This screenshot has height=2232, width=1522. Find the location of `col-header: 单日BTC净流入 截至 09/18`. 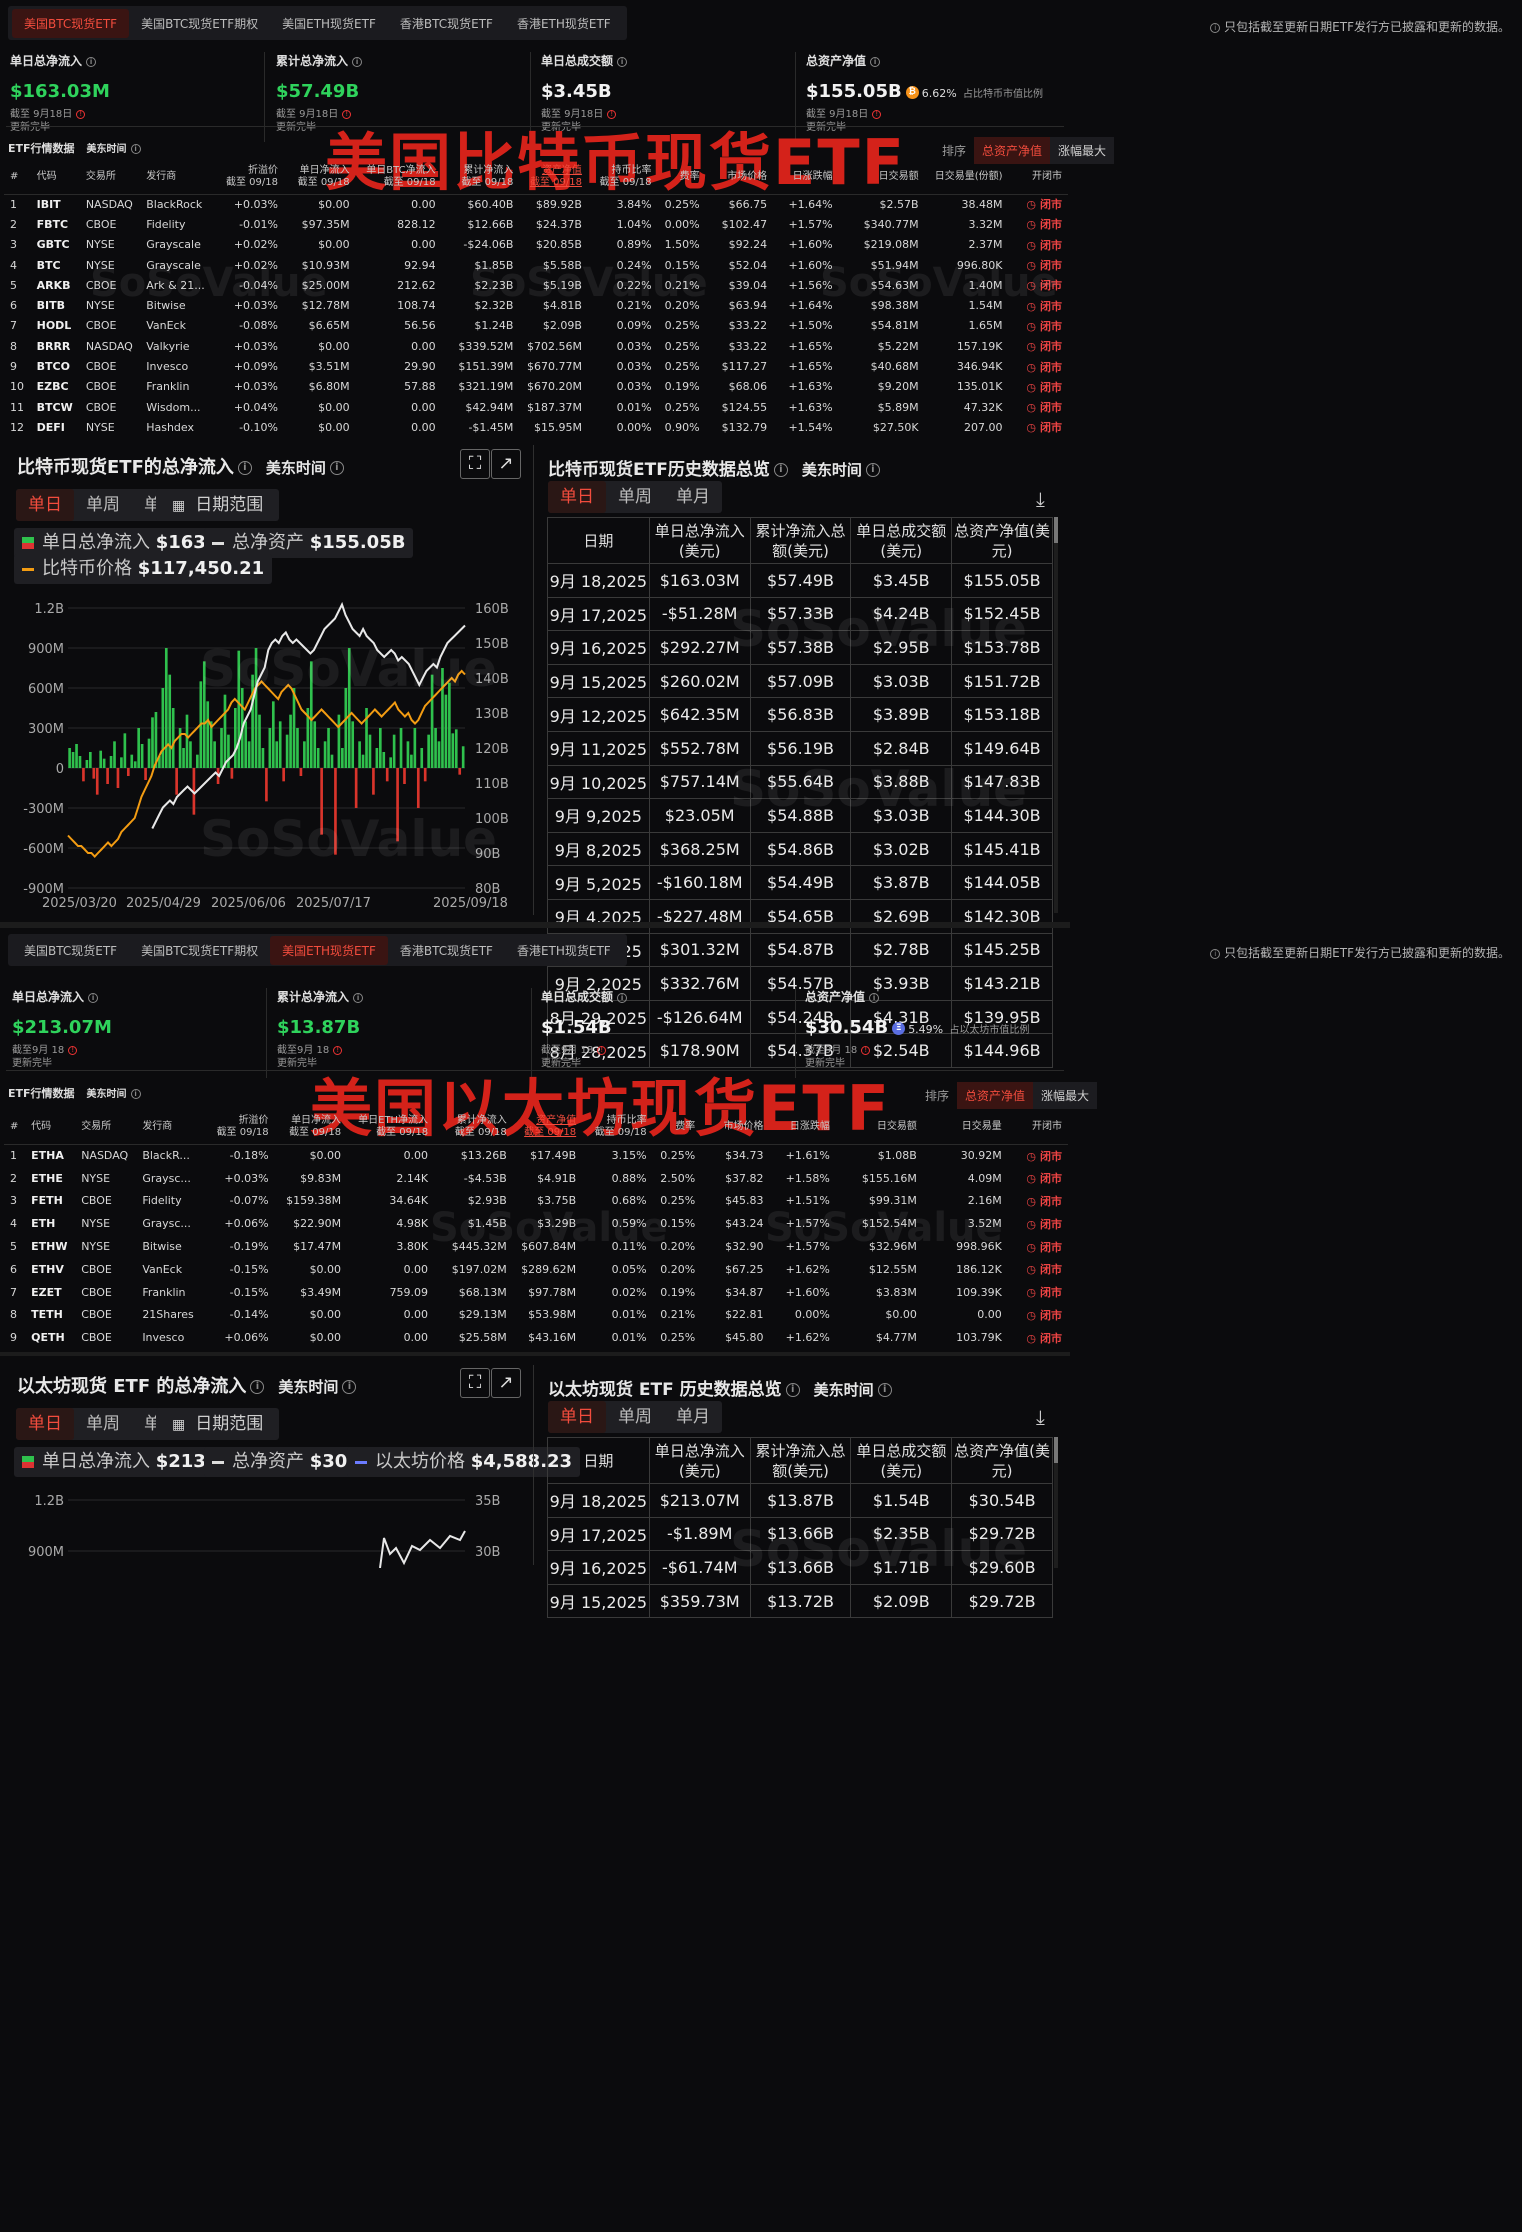

col-header: 单日BTC净流入 截至 09/18 is located at coordinates (398, 177).